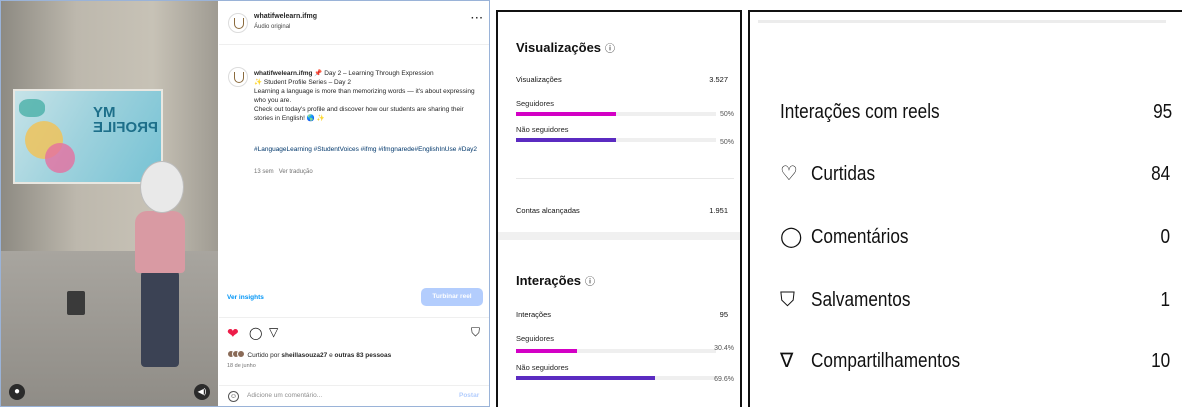 The width and height of the screenshot is (1182, 407). I want to click on reels-interactions-title: Interações com reels, so click(860, 112).